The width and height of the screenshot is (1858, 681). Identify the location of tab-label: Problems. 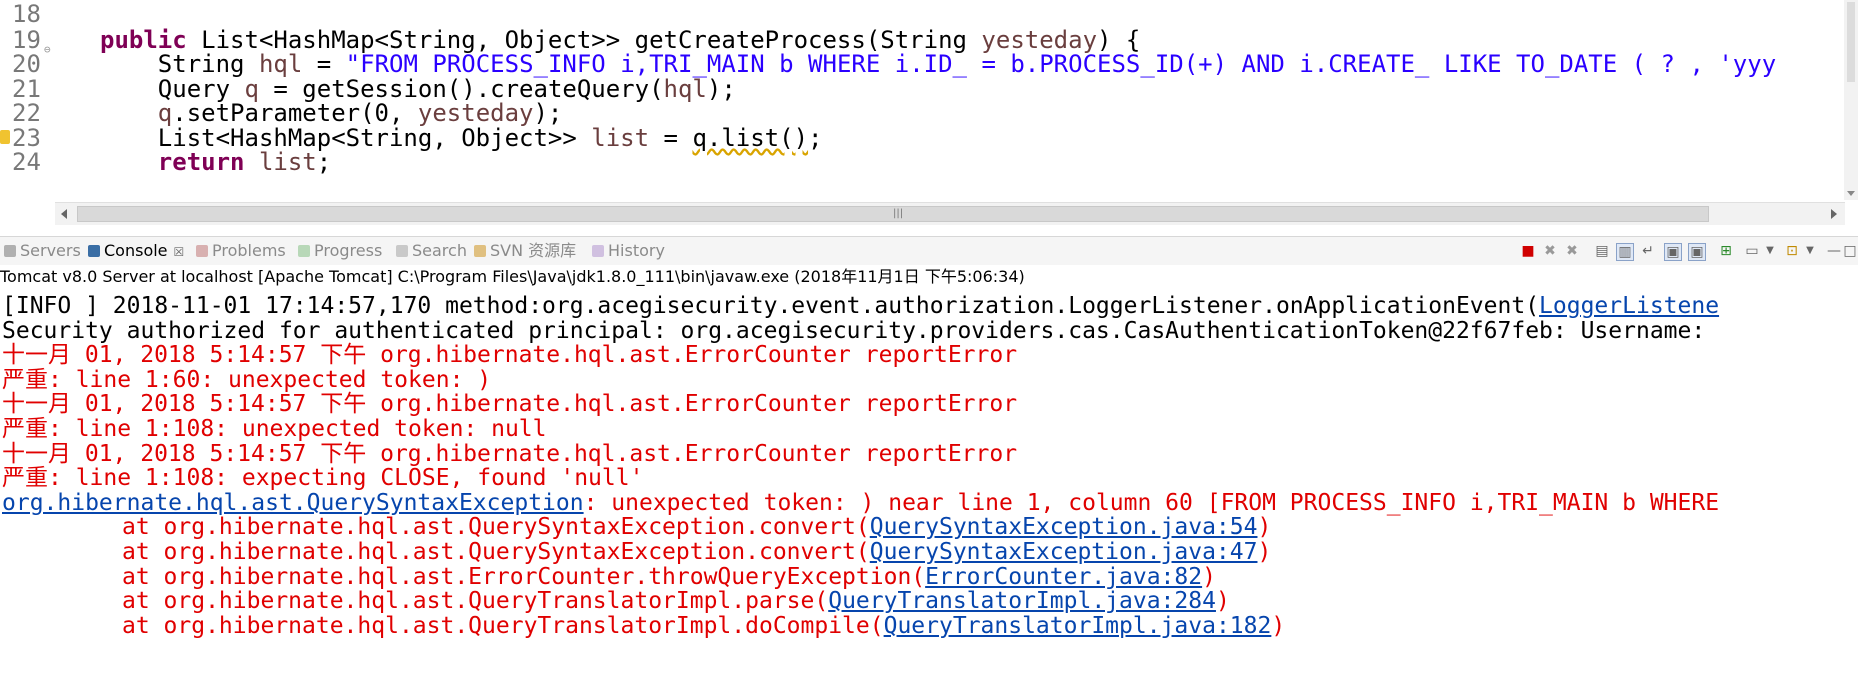
(249, 250).